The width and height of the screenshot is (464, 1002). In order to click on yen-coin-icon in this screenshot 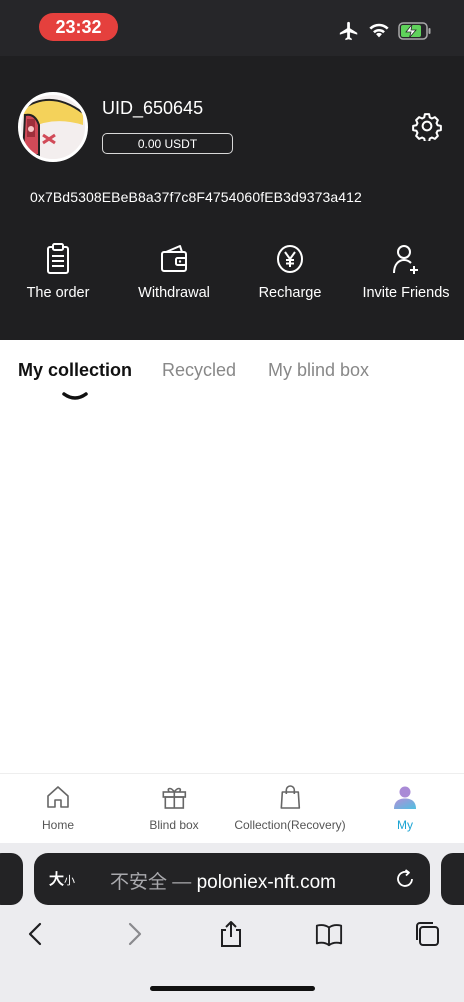, I will do `click(290, 259)`.